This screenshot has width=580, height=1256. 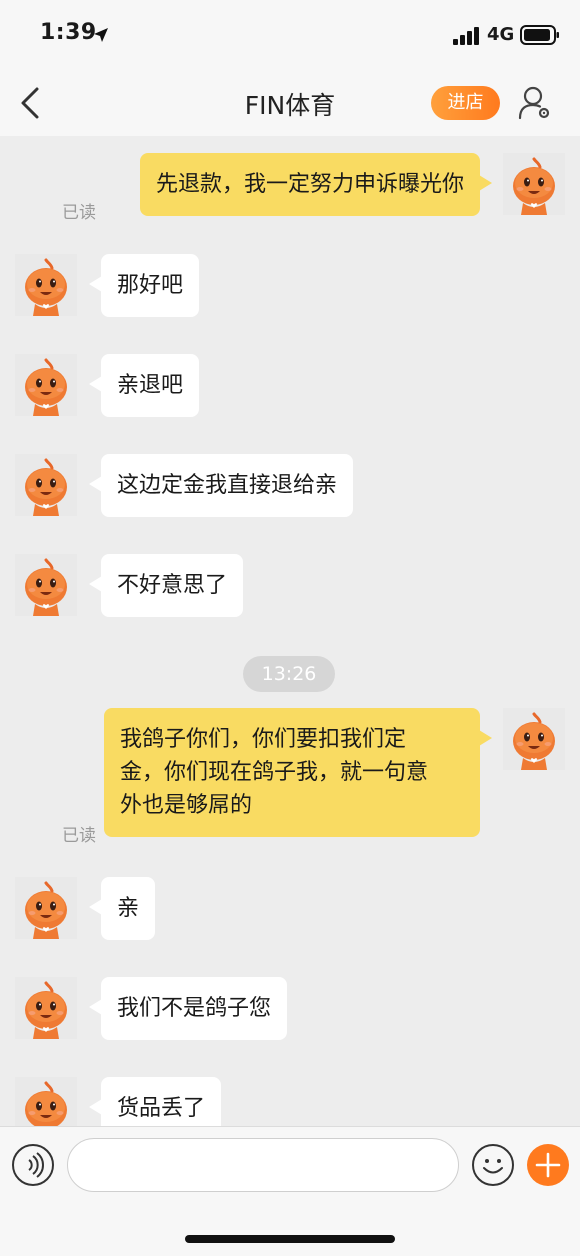 What do you see at coordinates (465, 103) in the screenshot?
I see `enter-store-button: 进店` at bounding box center [465, 103].